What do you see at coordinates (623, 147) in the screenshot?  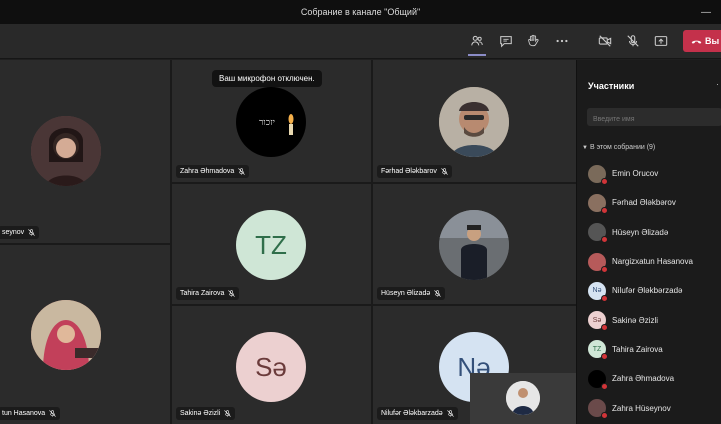 I see `section-label: В этом собрании (9)` at bounding box center [623, 147].